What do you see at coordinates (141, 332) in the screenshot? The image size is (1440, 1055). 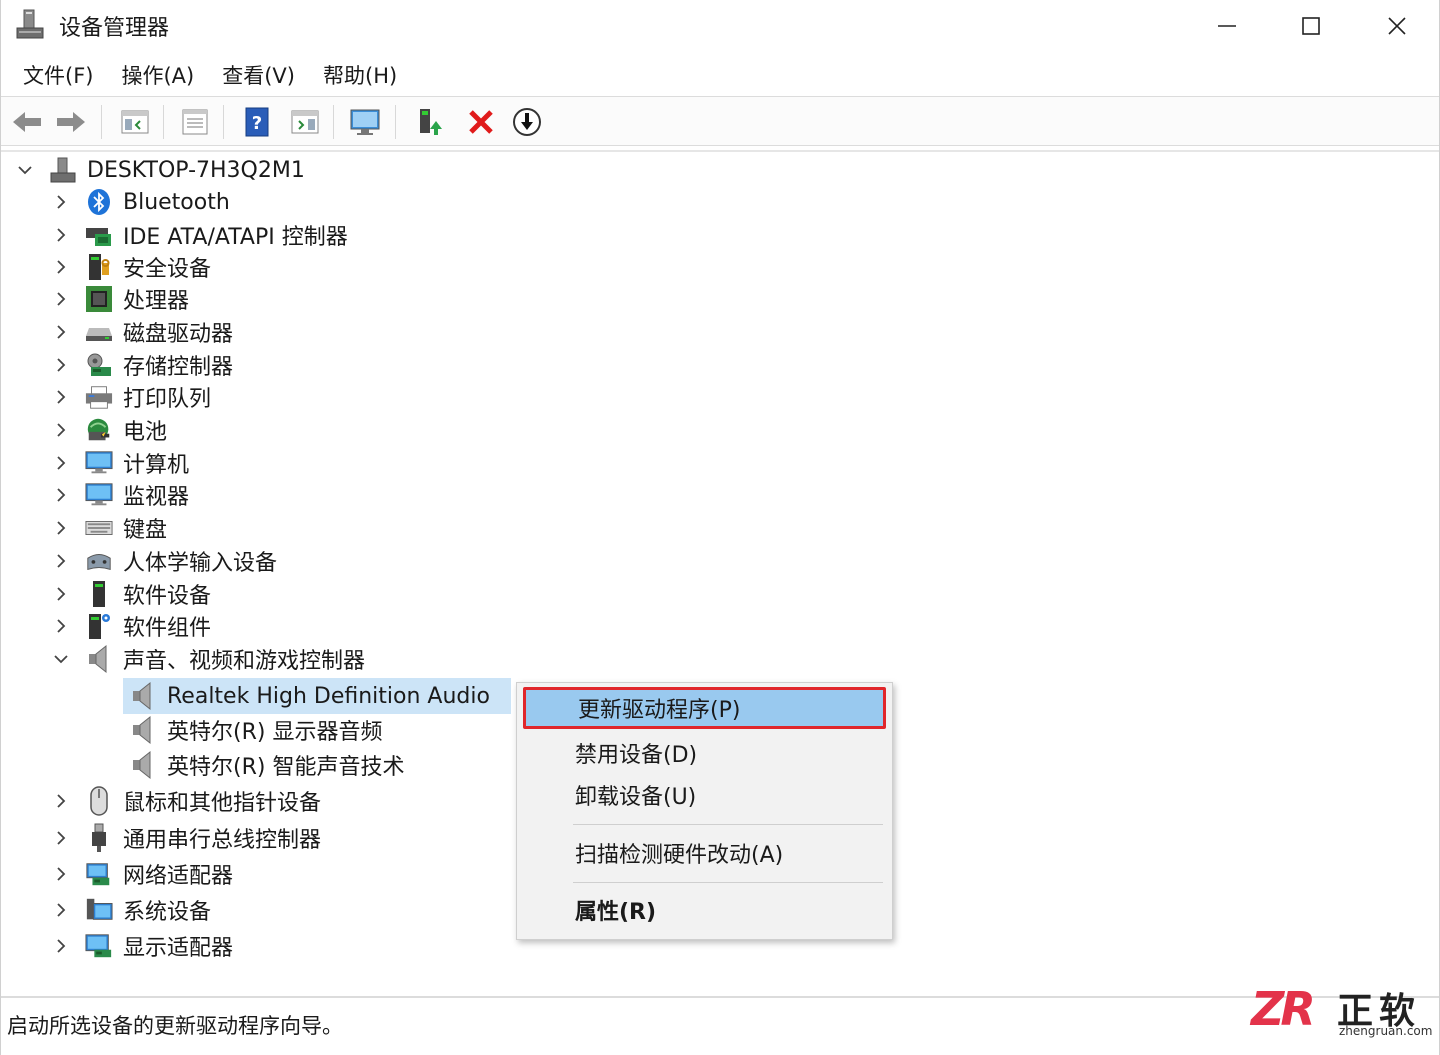 I see `tree-category-disk: 磁盘驱动器` at bounding box center [141, 332].